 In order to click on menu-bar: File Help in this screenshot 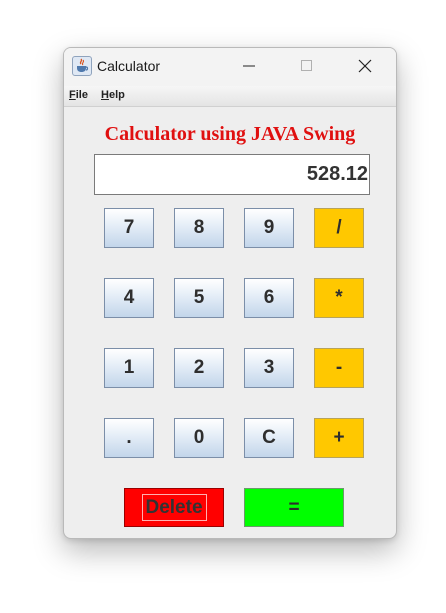, I will do `click(230, 96)`.